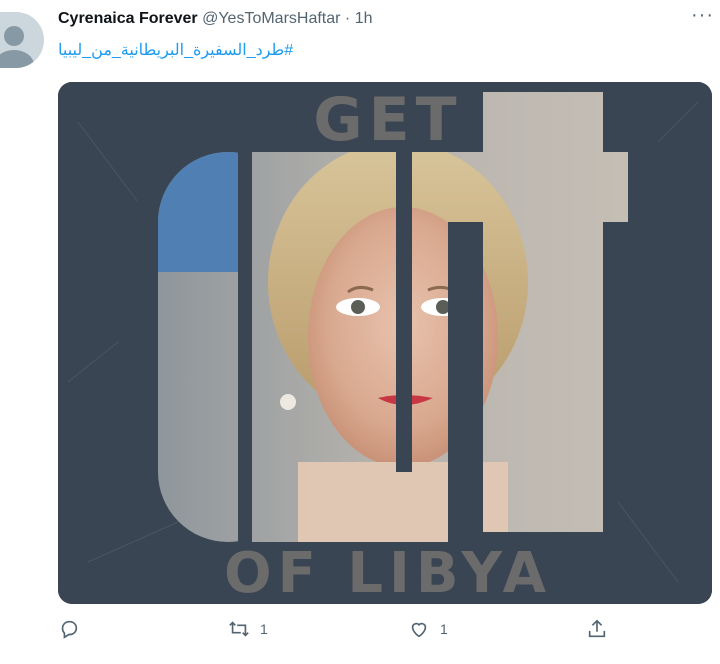  I want to click on tweet-header: Cyrenaica Forever @YesToMarsHaftar · 1h, so click(215, 19).